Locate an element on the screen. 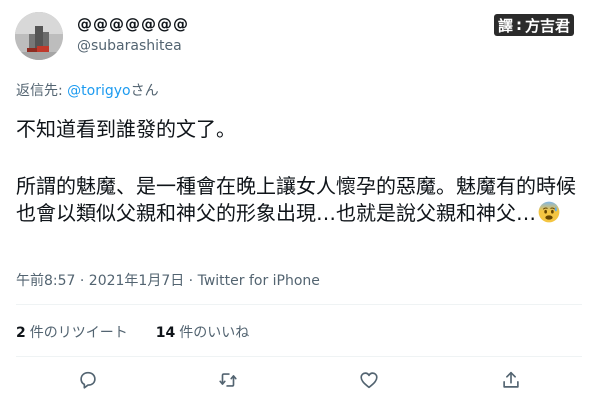 The image size is (598, 404). translator-badge: 譯 : 方吉君 is located at coordinates (534, 25).